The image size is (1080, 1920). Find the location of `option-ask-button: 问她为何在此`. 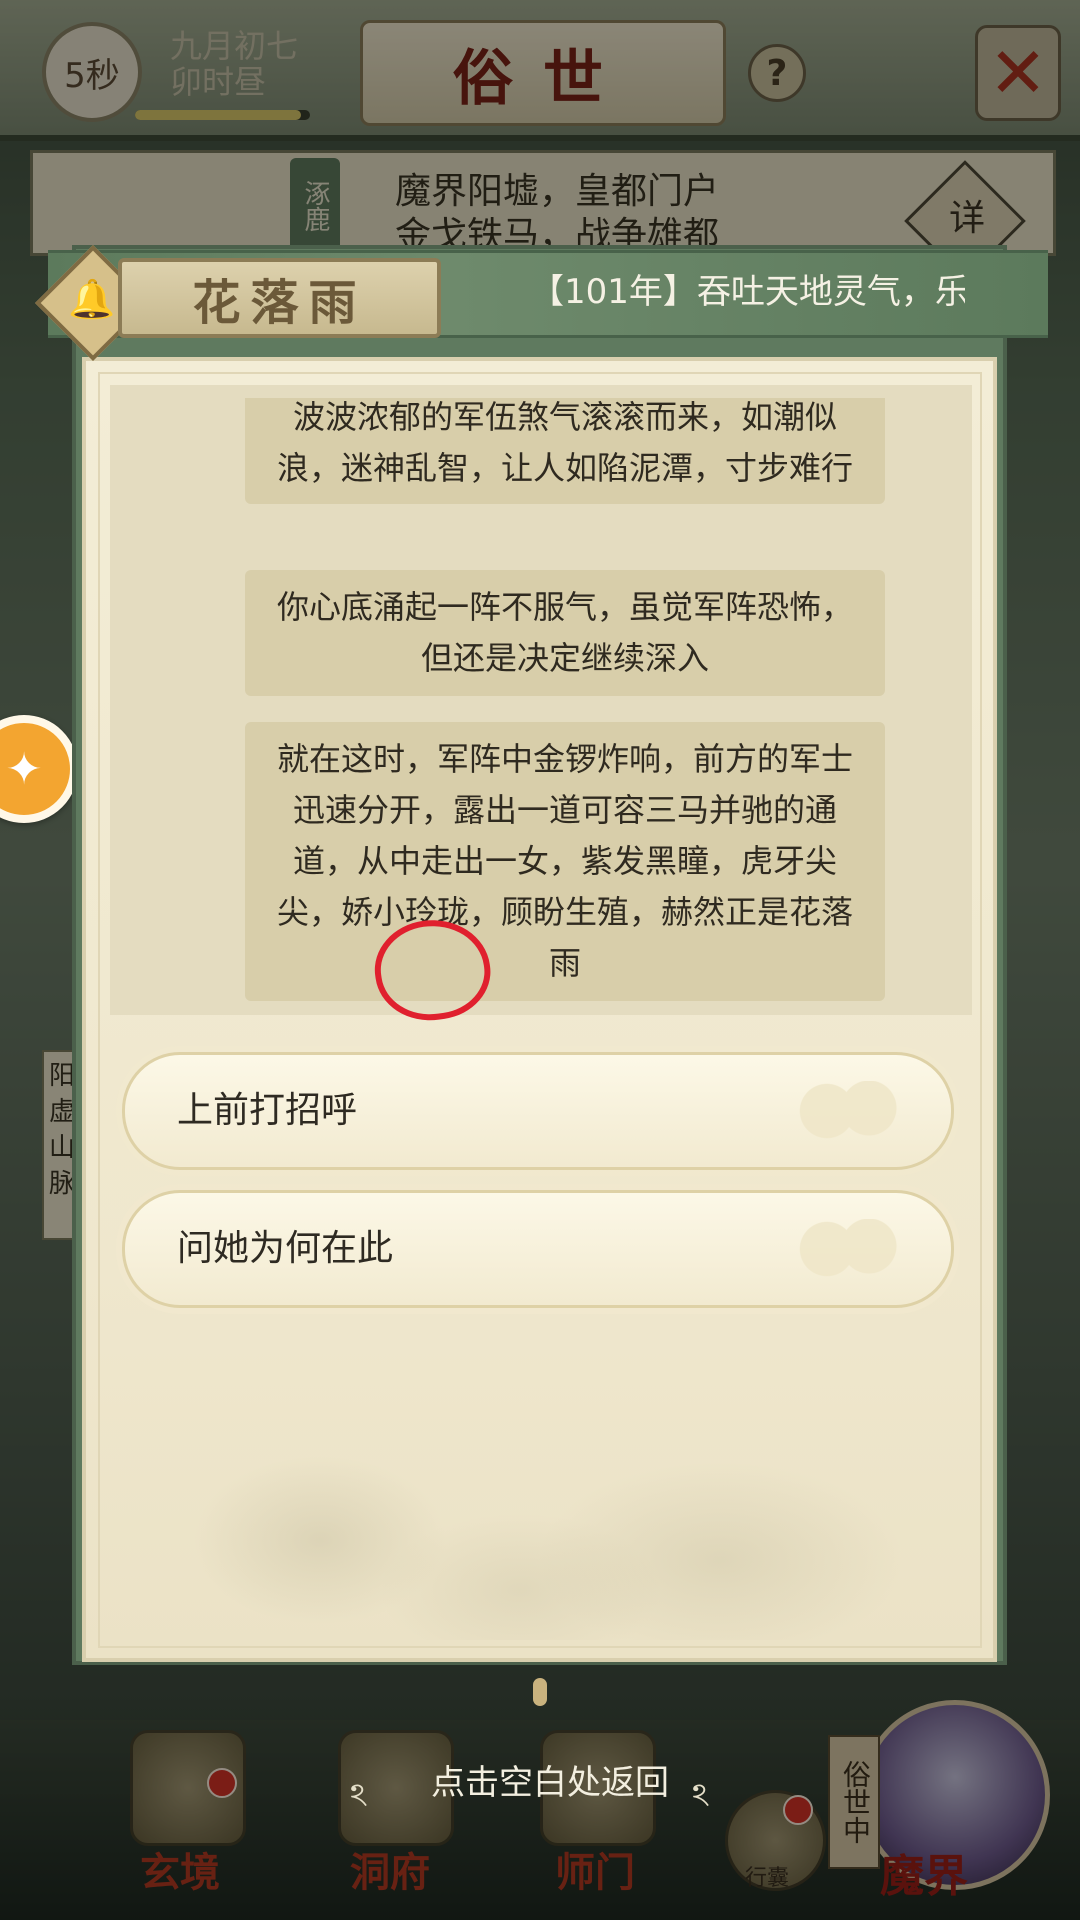

option-ask-button: 问她为何在此 is located at coordinates (538, 1249).